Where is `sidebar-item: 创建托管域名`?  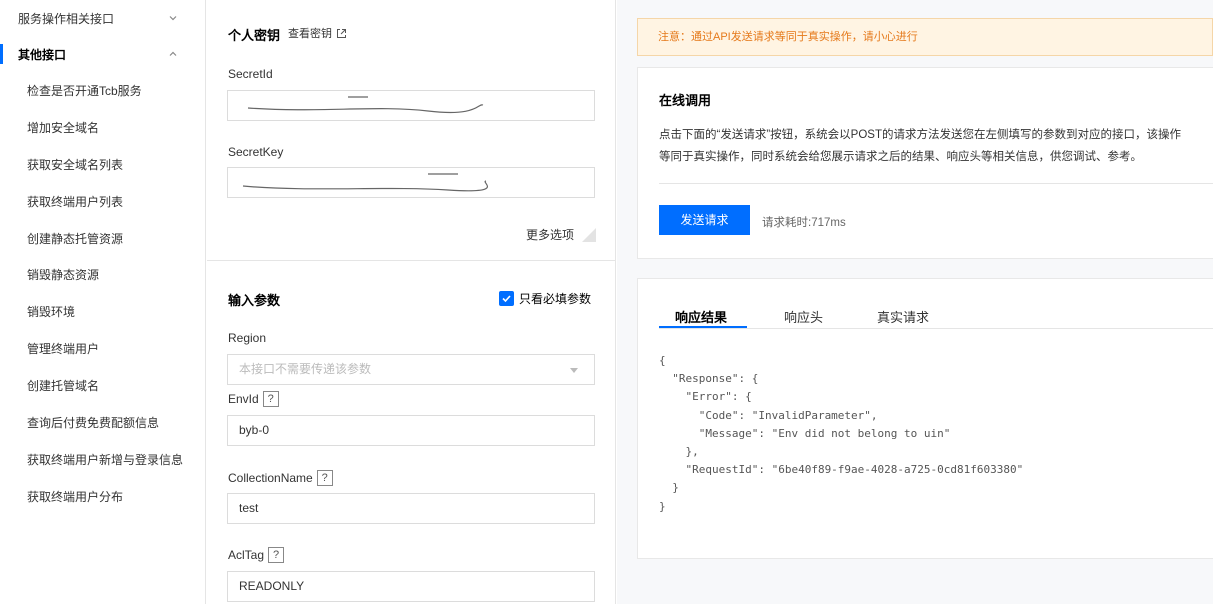 sidebar-item: 创建托管域名 is located at coordinates (63, 386).